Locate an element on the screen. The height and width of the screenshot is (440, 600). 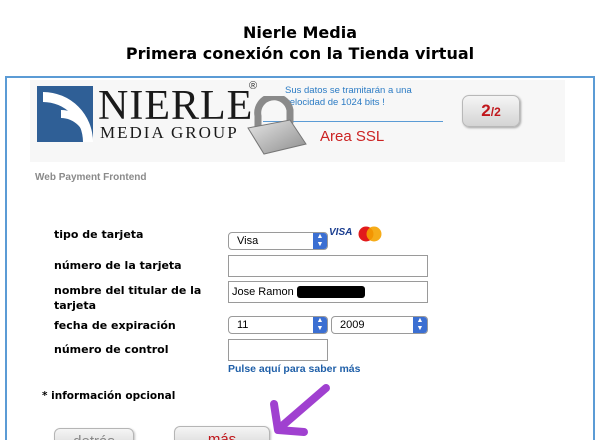
padlock-icon is located at coordinates (278, 129).